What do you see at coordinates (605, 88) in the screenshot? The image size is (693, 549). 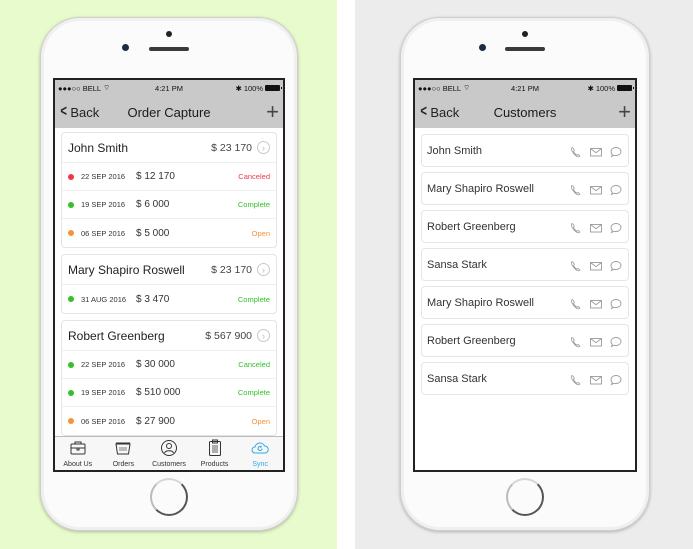 I see `battery-percent: 100%` at bounding box center [605, 88].